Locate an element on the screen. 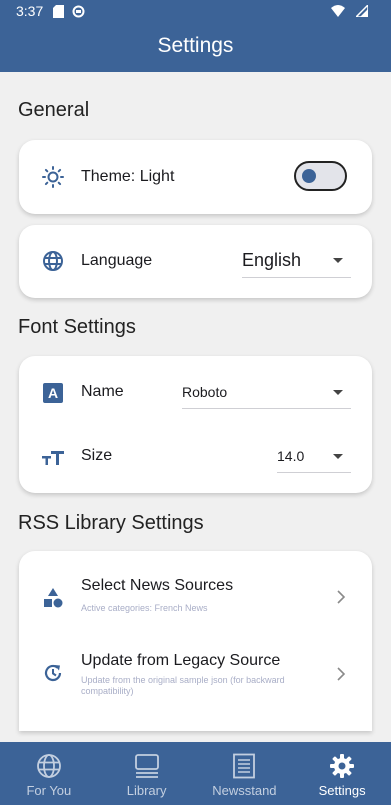 This screenshot has height=805, width=391. nav-item-settings: Settings is located at coordinates (342, 773).